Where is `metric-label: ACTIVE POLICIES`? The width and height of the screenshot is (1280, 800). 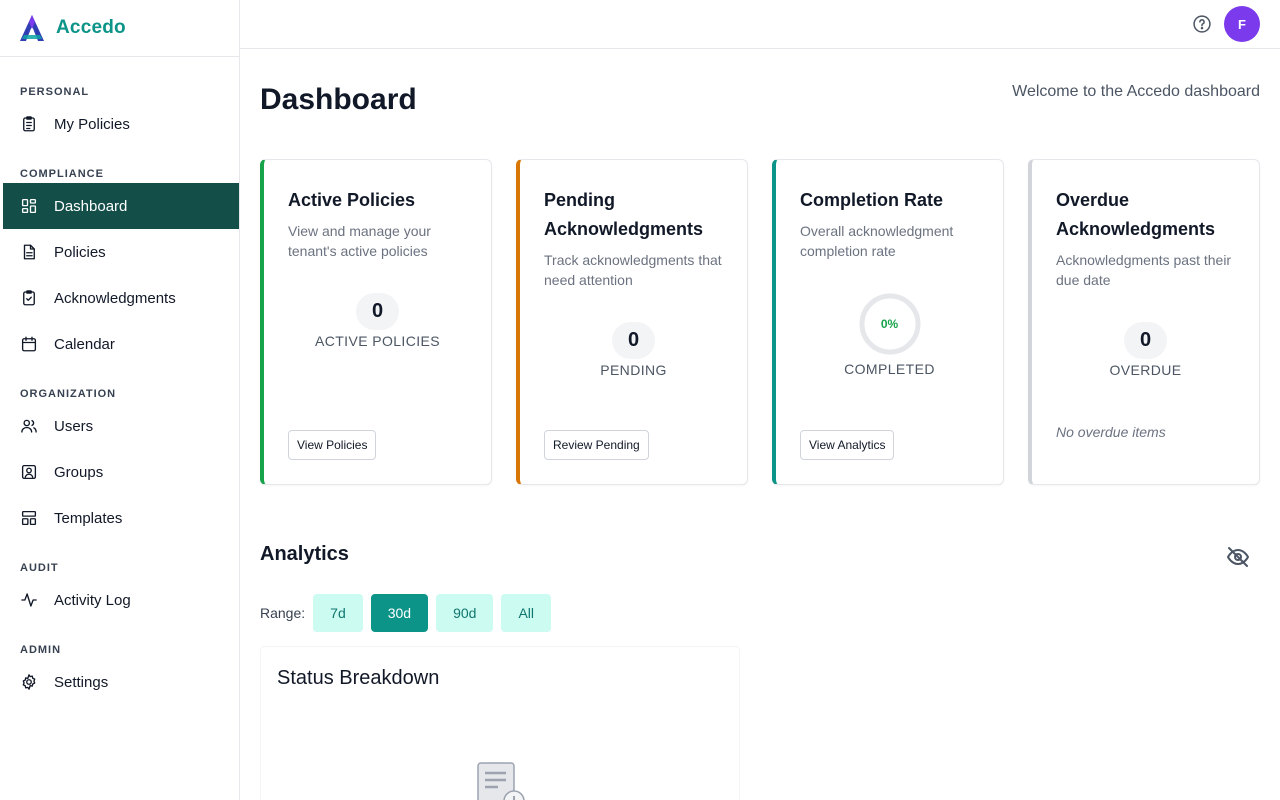
metric-label: ACTIVE POLICIES is located at coordinates (377, 341).